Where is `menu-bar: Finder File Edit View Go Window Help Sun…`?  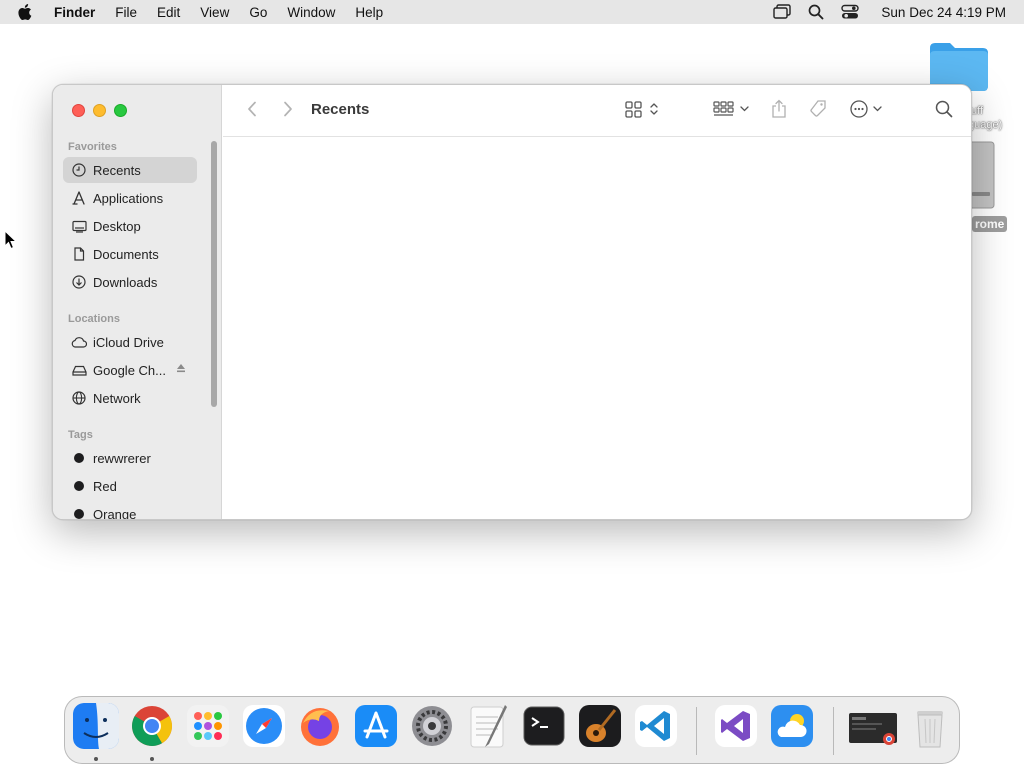 menu-bar: Finder File Edit View Go Window Help Sun… is located at coordinates (512, 12).